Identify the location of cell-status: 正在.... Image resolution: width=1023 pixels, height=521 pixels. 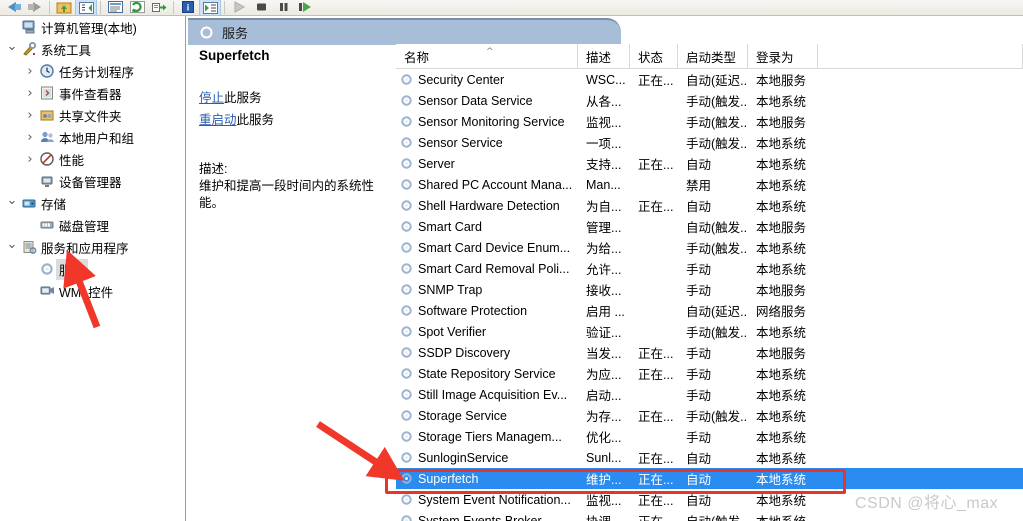
(654, 205).